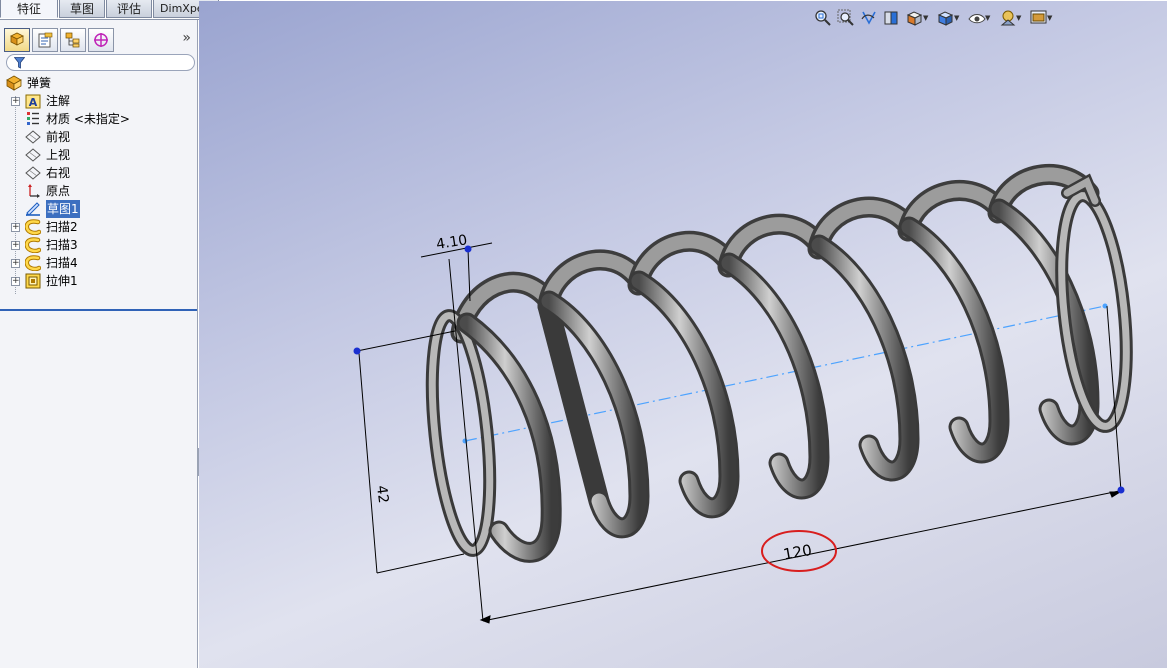  I want to click on zoom-to-fit-button, so click(823, 18).